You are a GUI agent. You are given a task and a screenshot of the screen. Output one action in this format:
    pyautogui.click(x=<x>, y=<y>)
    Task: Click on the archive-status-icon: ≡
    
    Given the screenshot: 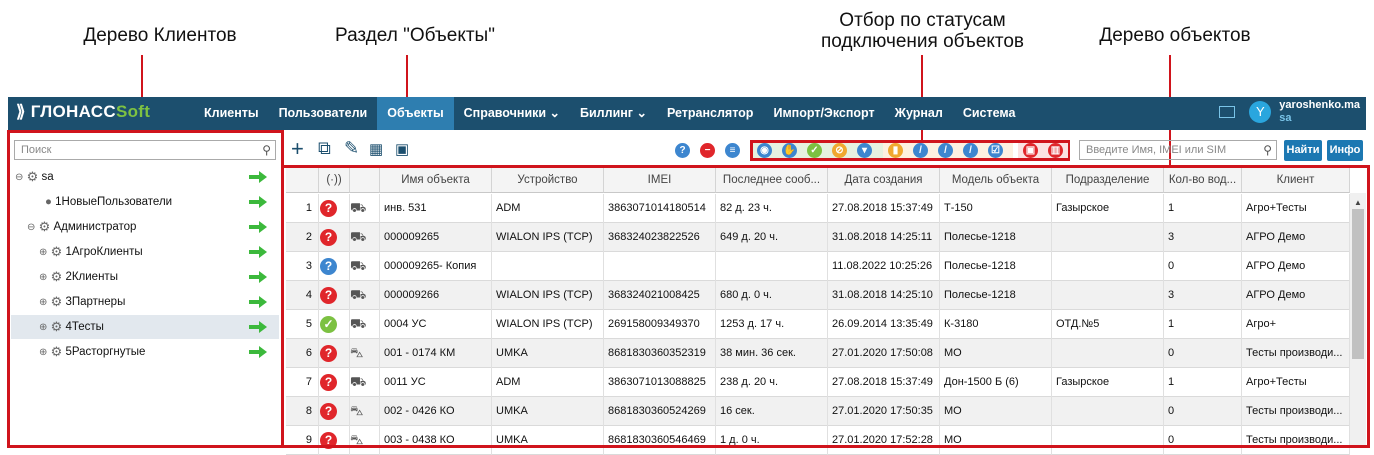 What is the action you would take?
    pyautogui.click(x=732, y=150)
    